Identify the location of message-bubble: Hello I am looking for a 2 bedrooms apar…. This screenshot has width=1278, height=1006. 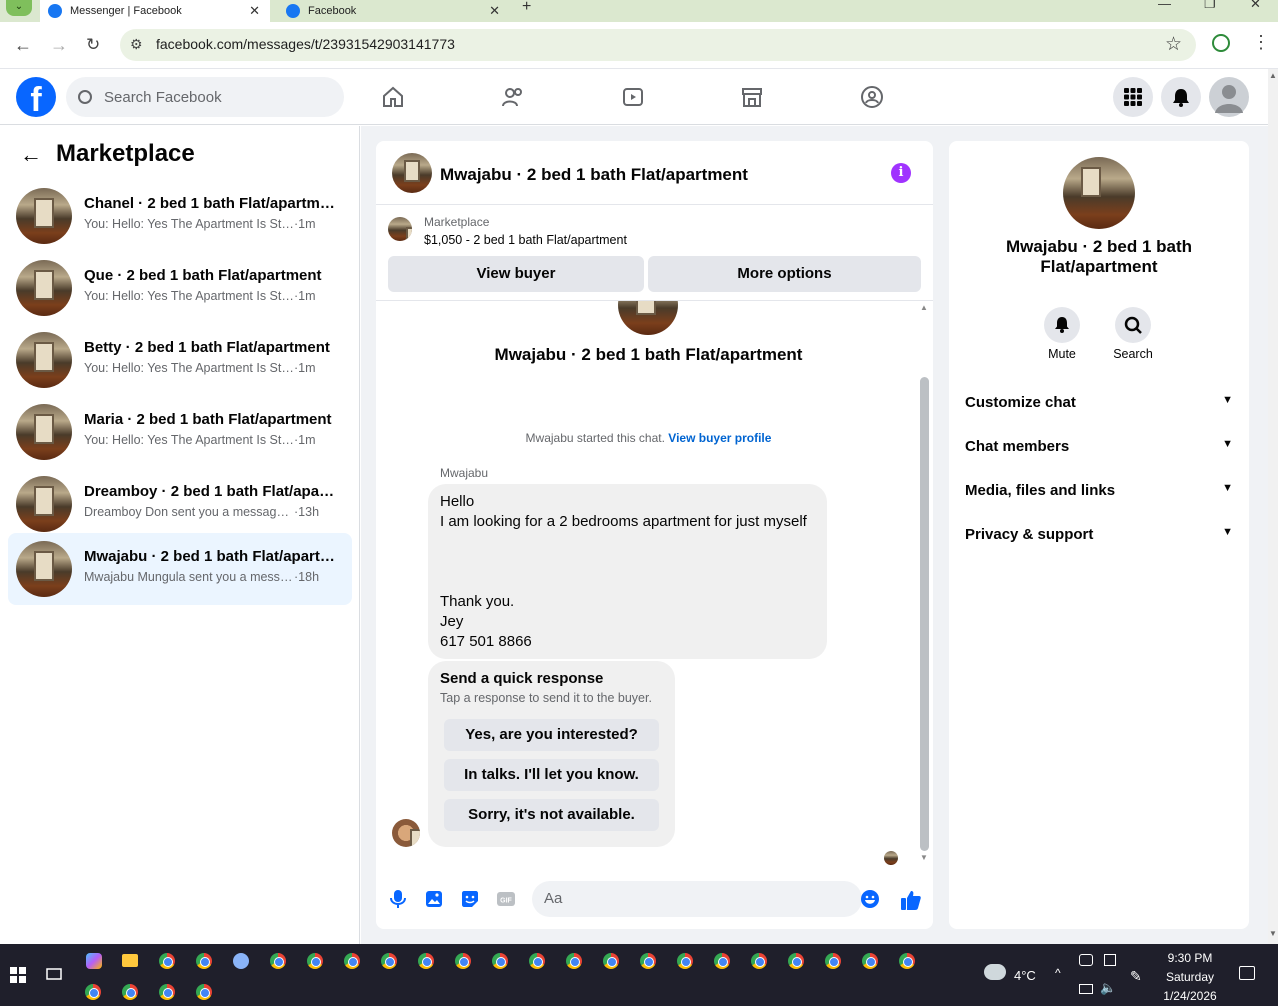
(627, 571).